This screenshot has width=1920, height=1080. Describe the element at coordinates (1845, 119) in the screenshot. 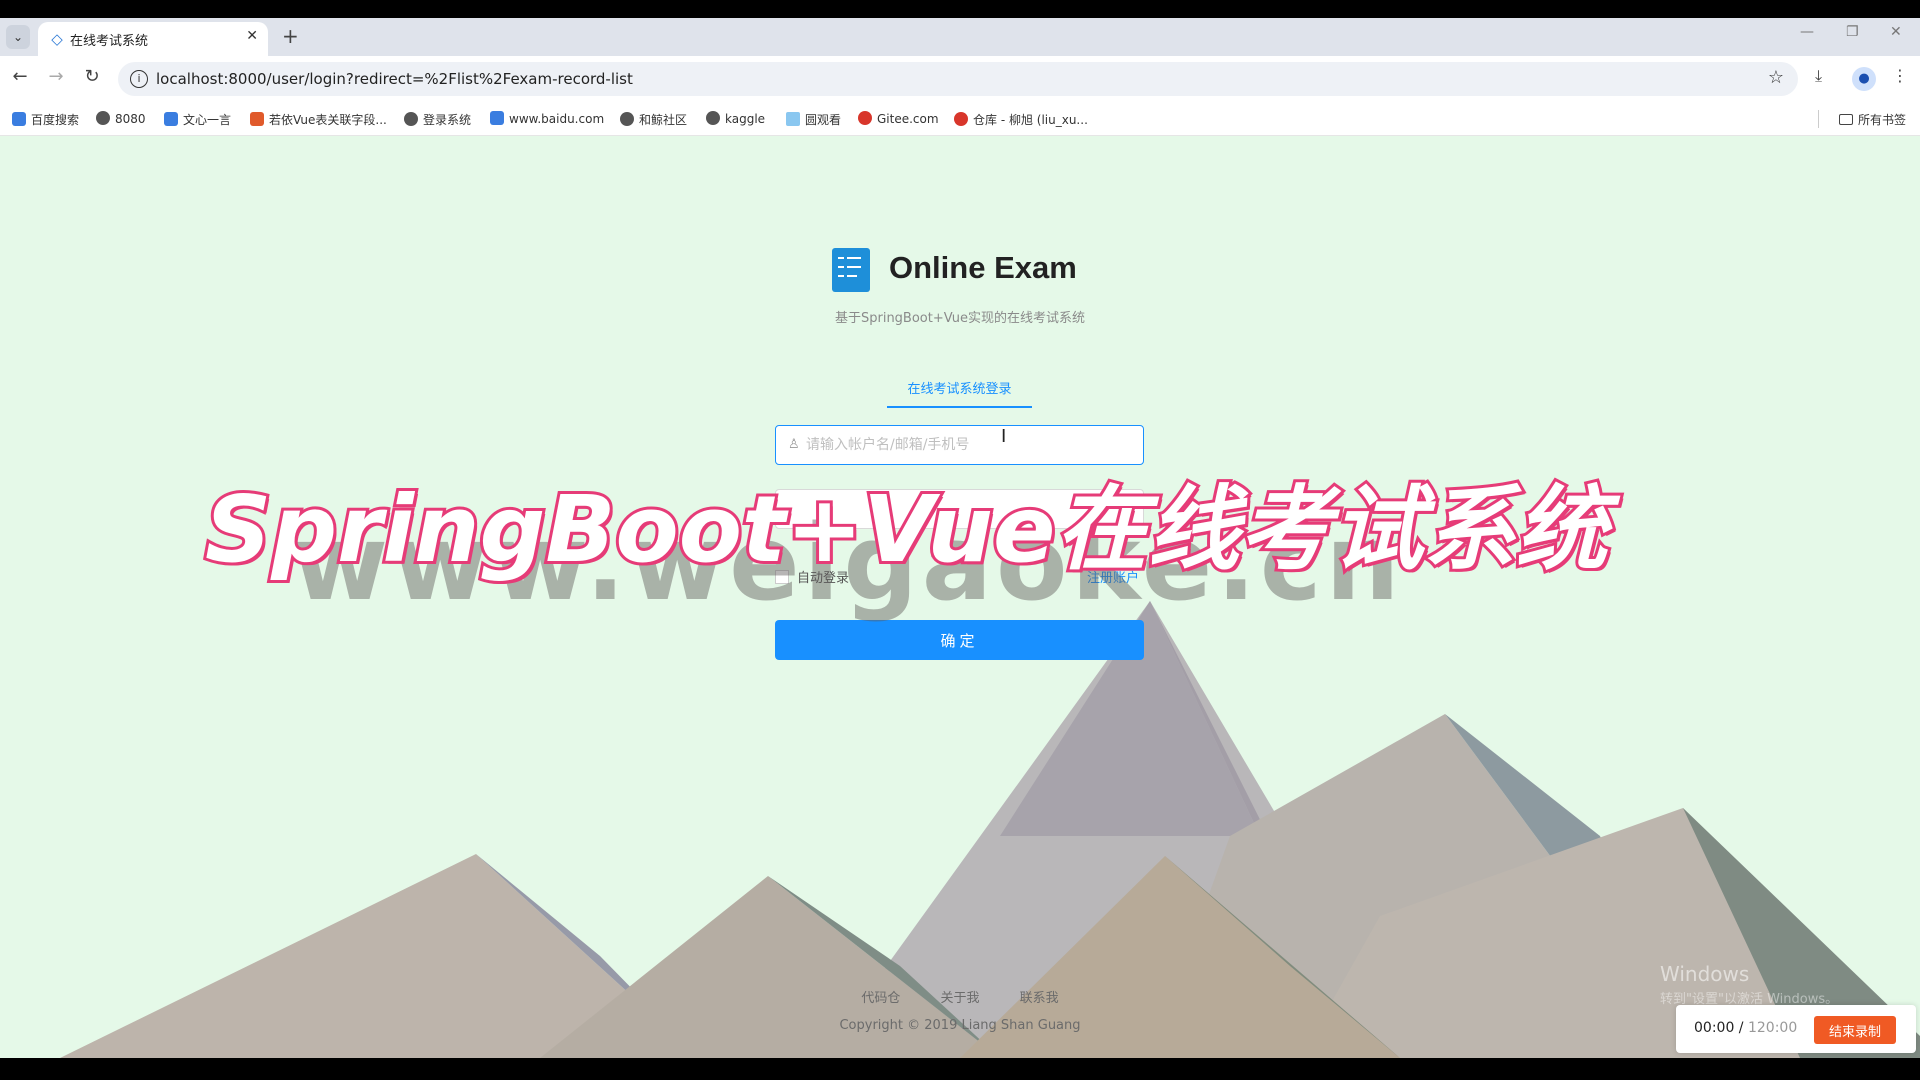

I see `folder-icon` at that location.